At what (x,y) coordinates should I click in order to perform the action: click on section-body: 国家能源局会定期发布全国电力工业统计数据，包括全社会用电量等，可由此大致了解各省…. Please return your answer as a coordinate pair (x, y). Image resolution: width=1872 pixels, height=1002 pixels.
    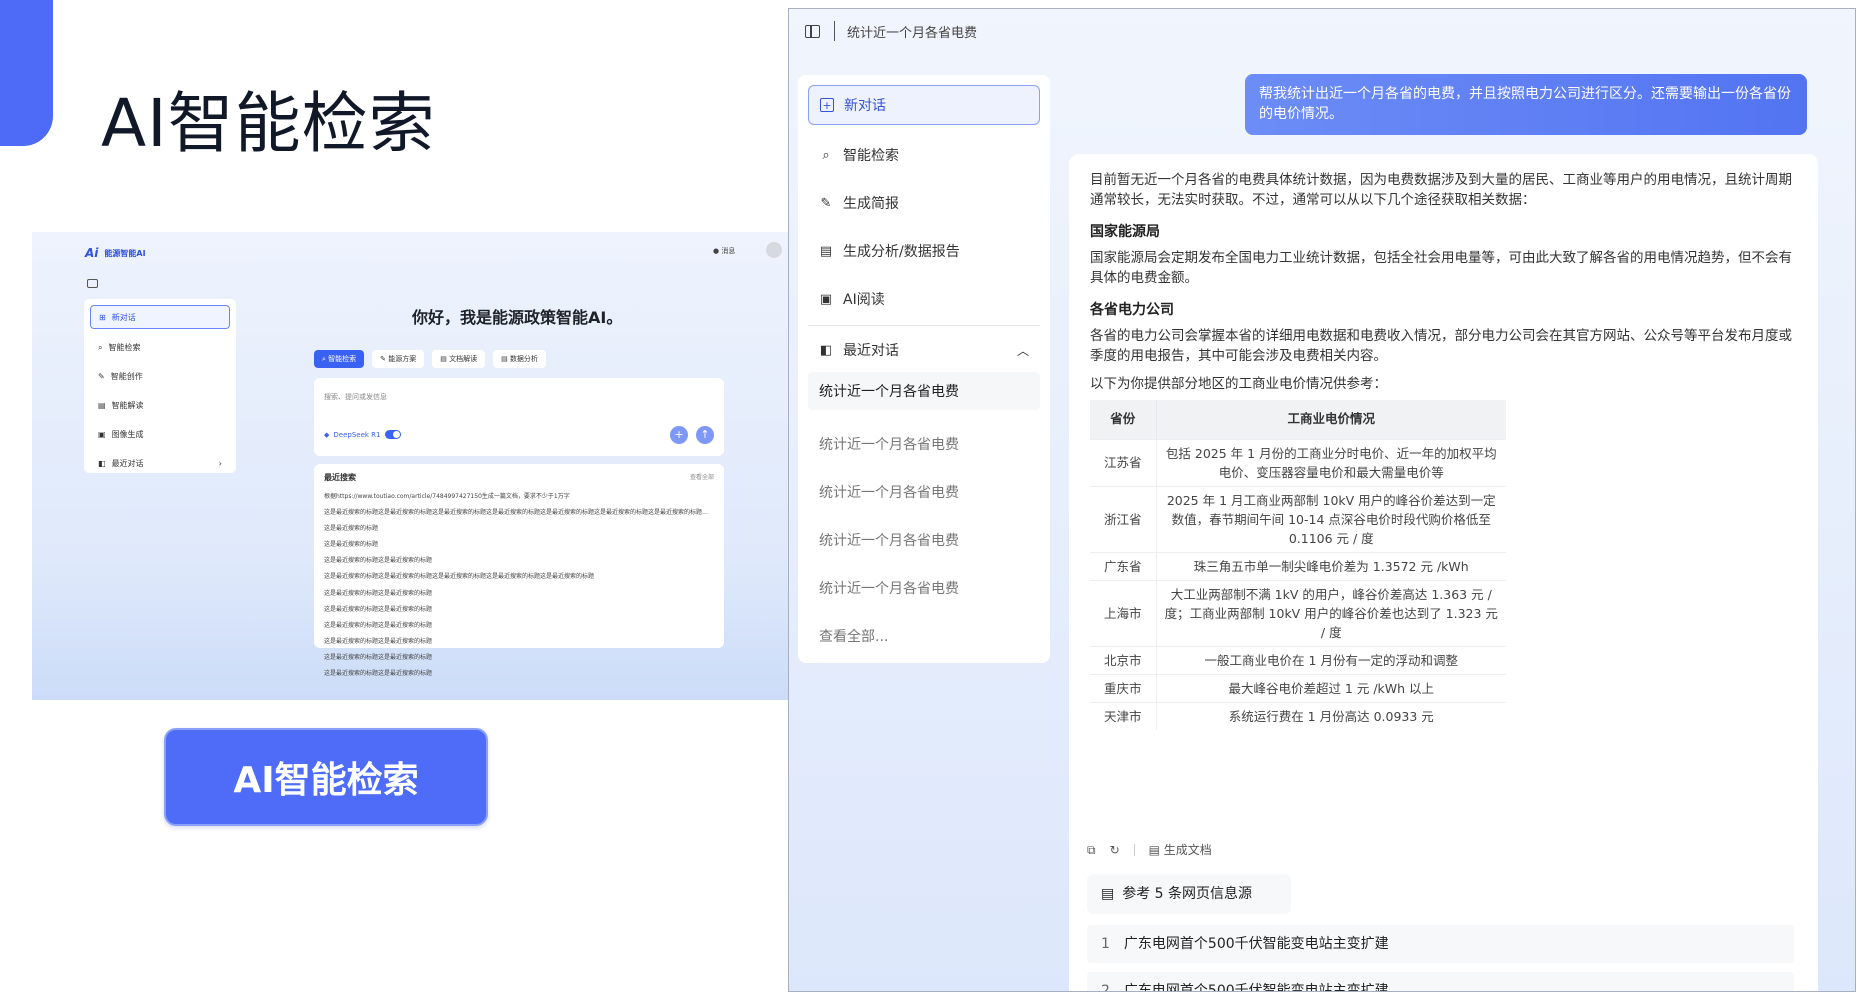
    Looking at the image, I should click on (1441, 268).